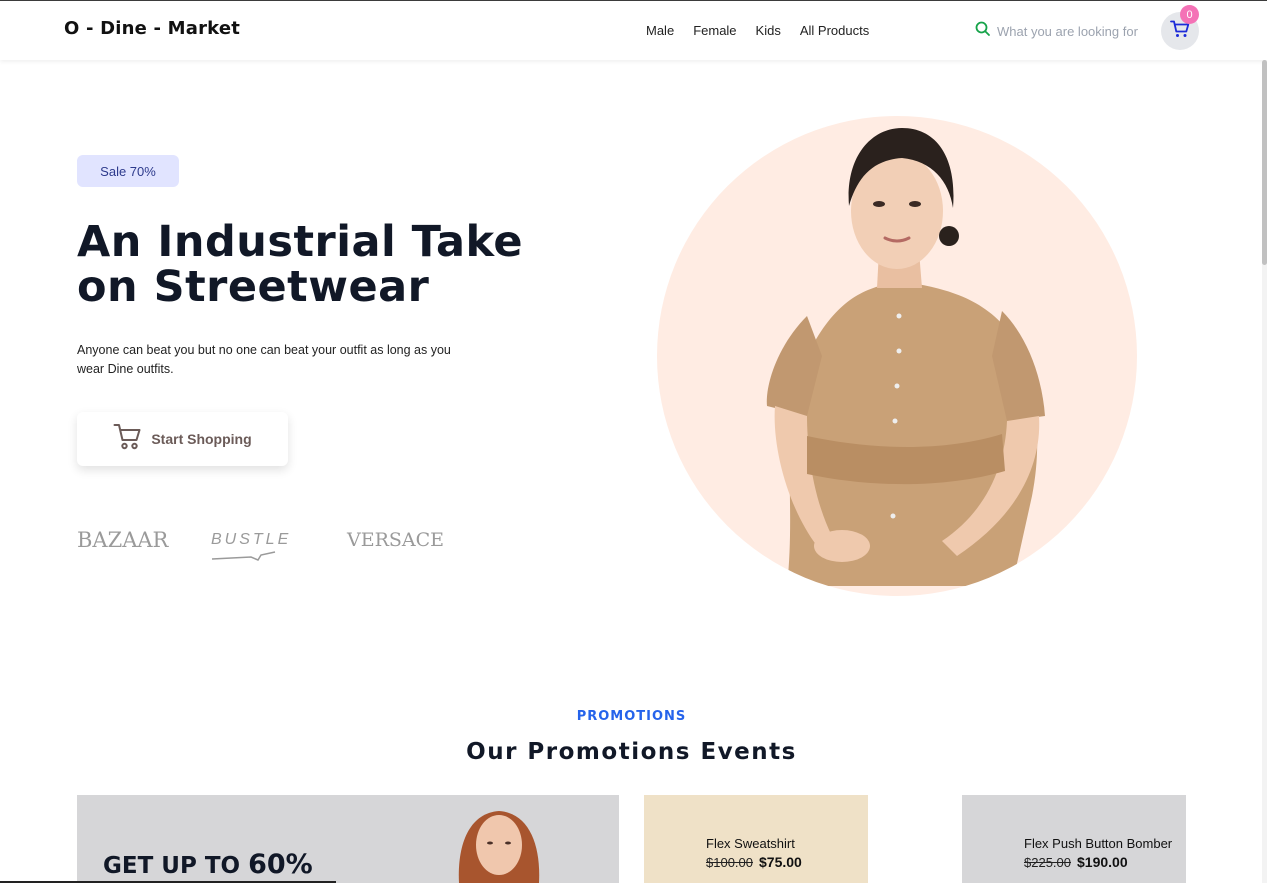 The image size is (1267, 883). What do you see at coordinates (754, 862) in the screenshot?
I see `product-prices: $100.00 $75.00` at bounding box center [754, 862].